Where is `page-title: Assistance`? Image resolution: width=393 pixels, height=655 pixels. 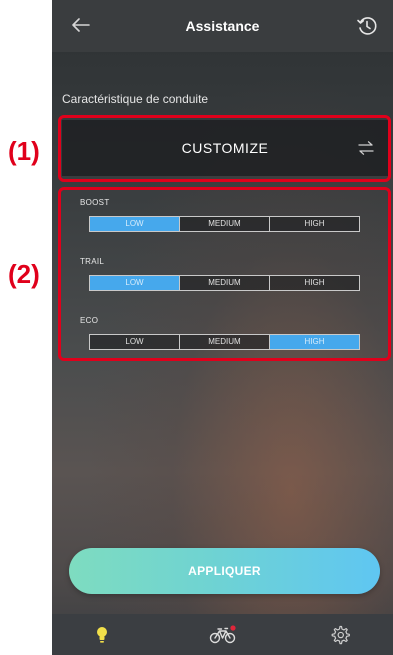 page-title: Assistance is located at coordinates (222, 26).